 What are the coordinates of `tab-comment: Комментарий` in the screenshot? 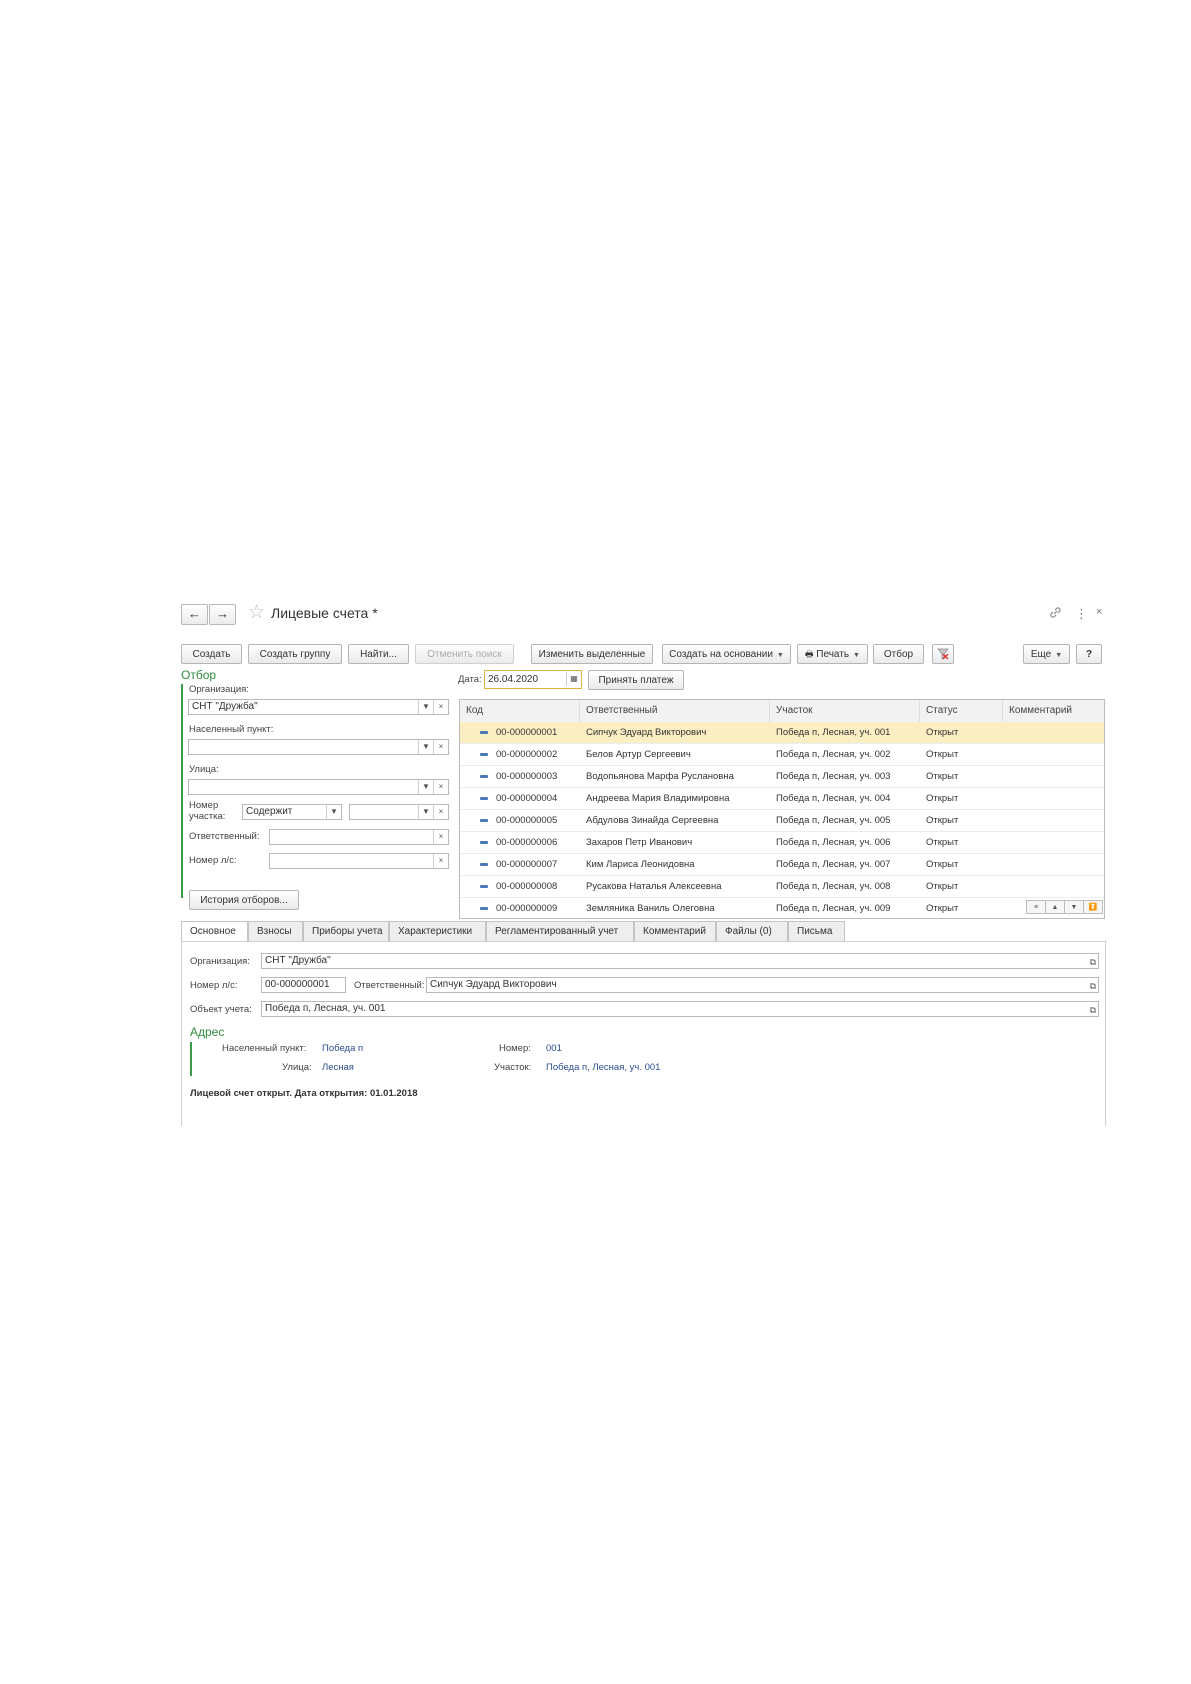 It's located at (675, 931).